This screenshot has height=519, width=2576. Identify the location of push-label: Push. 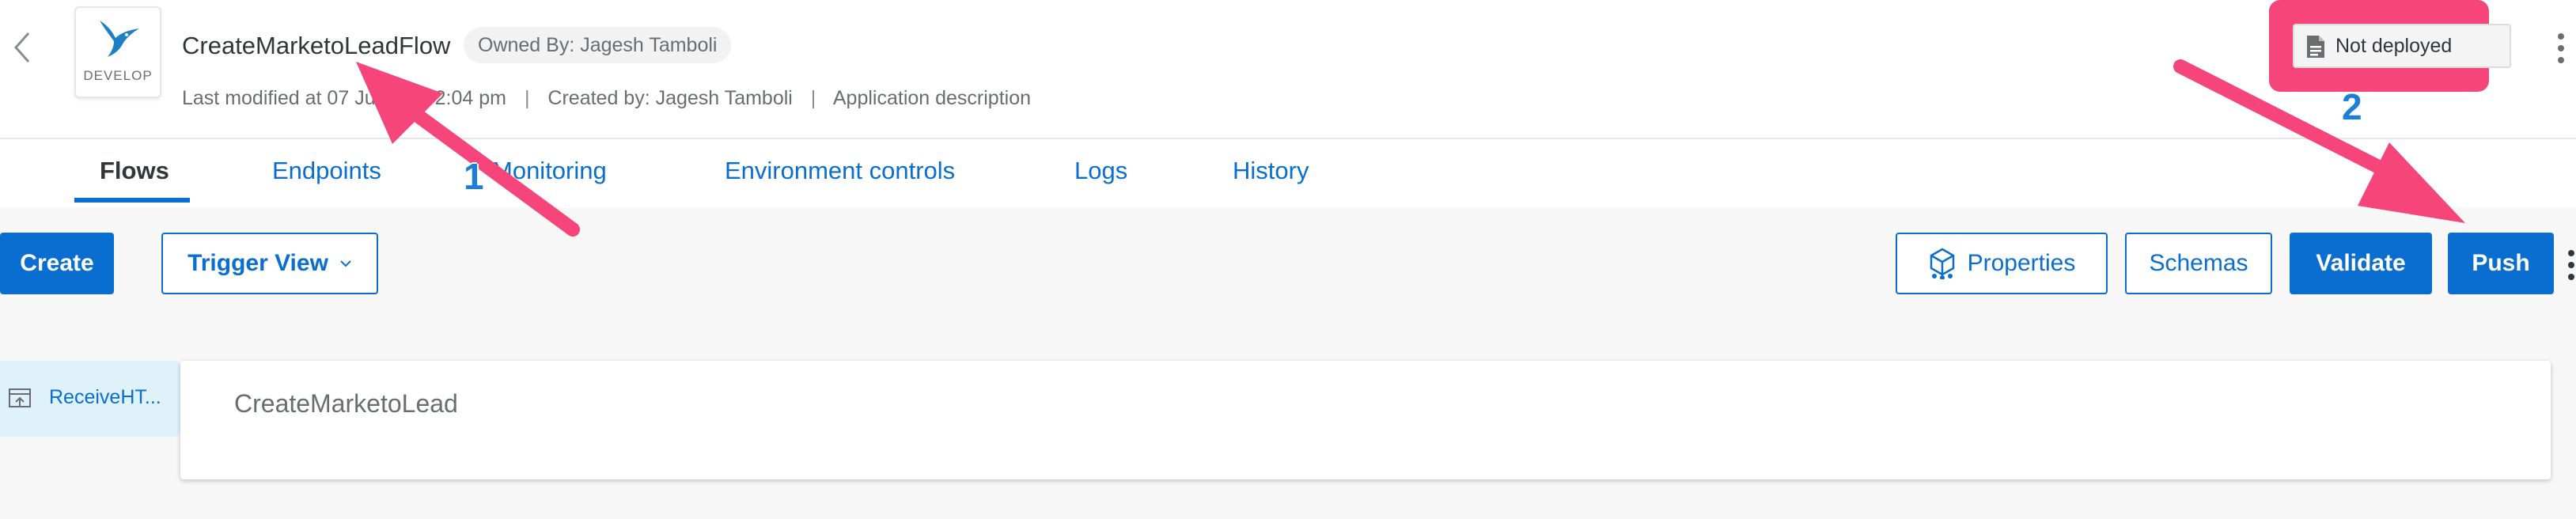
(2501, 263).